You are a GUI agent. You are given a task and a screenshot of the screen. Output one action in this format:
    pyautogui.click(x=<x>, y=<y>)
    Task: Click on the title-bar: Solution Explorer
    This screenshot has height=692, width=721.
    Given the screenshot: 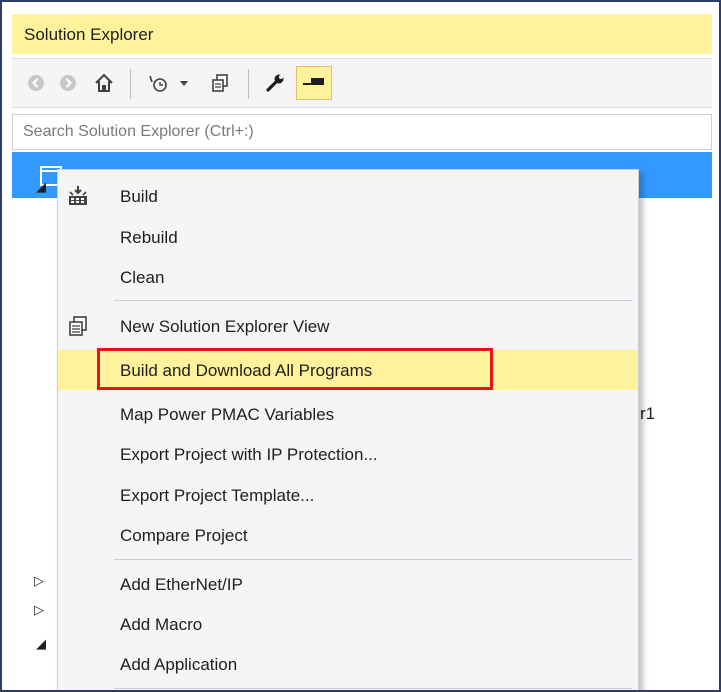 What is the action you would take?
    pyautogui.click(x=362, y=34)
    